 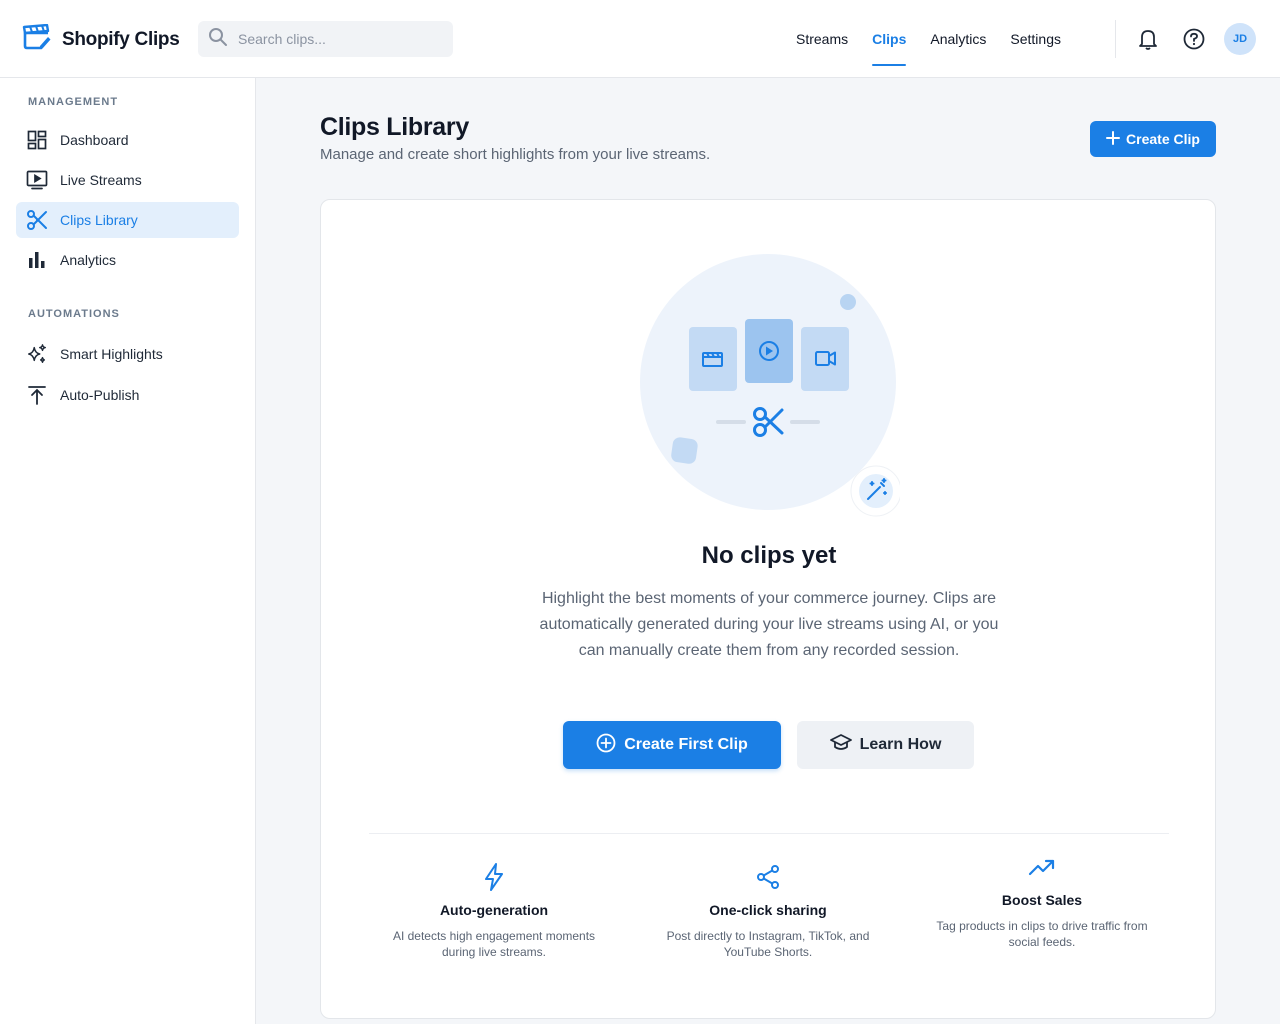 I want to click on bar-chart-icon, so click(x=37, y=260).